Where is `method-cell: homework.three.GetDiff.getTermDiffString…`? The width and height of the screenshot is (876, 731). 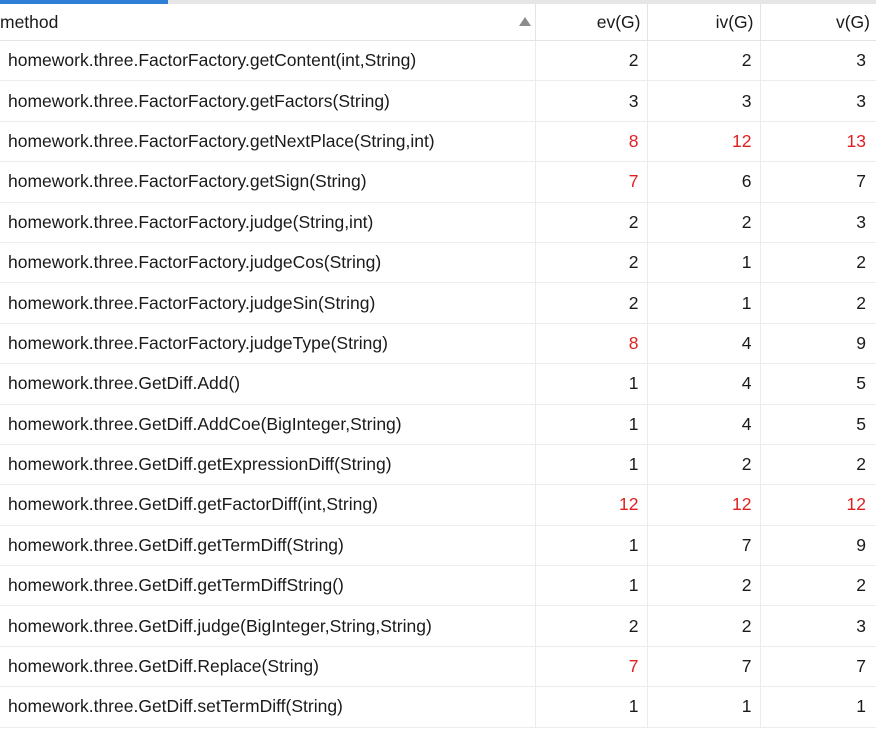 method-cell: homework.three.GetDiff.getTermDiffString… is located at coordinates (268, 586).